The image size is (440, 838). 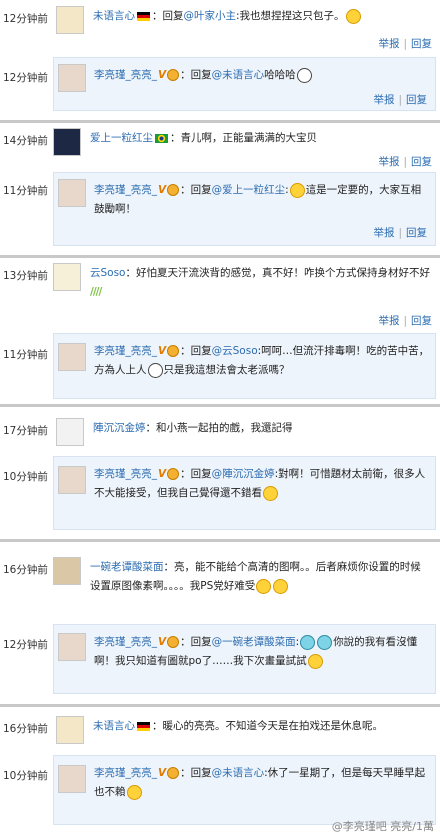 What do you see at coordinates (382, 826) in the screenshot?
I see `watermark: @李亮瑾吧 亮亮/1萬` at bounding box center [382, 826].